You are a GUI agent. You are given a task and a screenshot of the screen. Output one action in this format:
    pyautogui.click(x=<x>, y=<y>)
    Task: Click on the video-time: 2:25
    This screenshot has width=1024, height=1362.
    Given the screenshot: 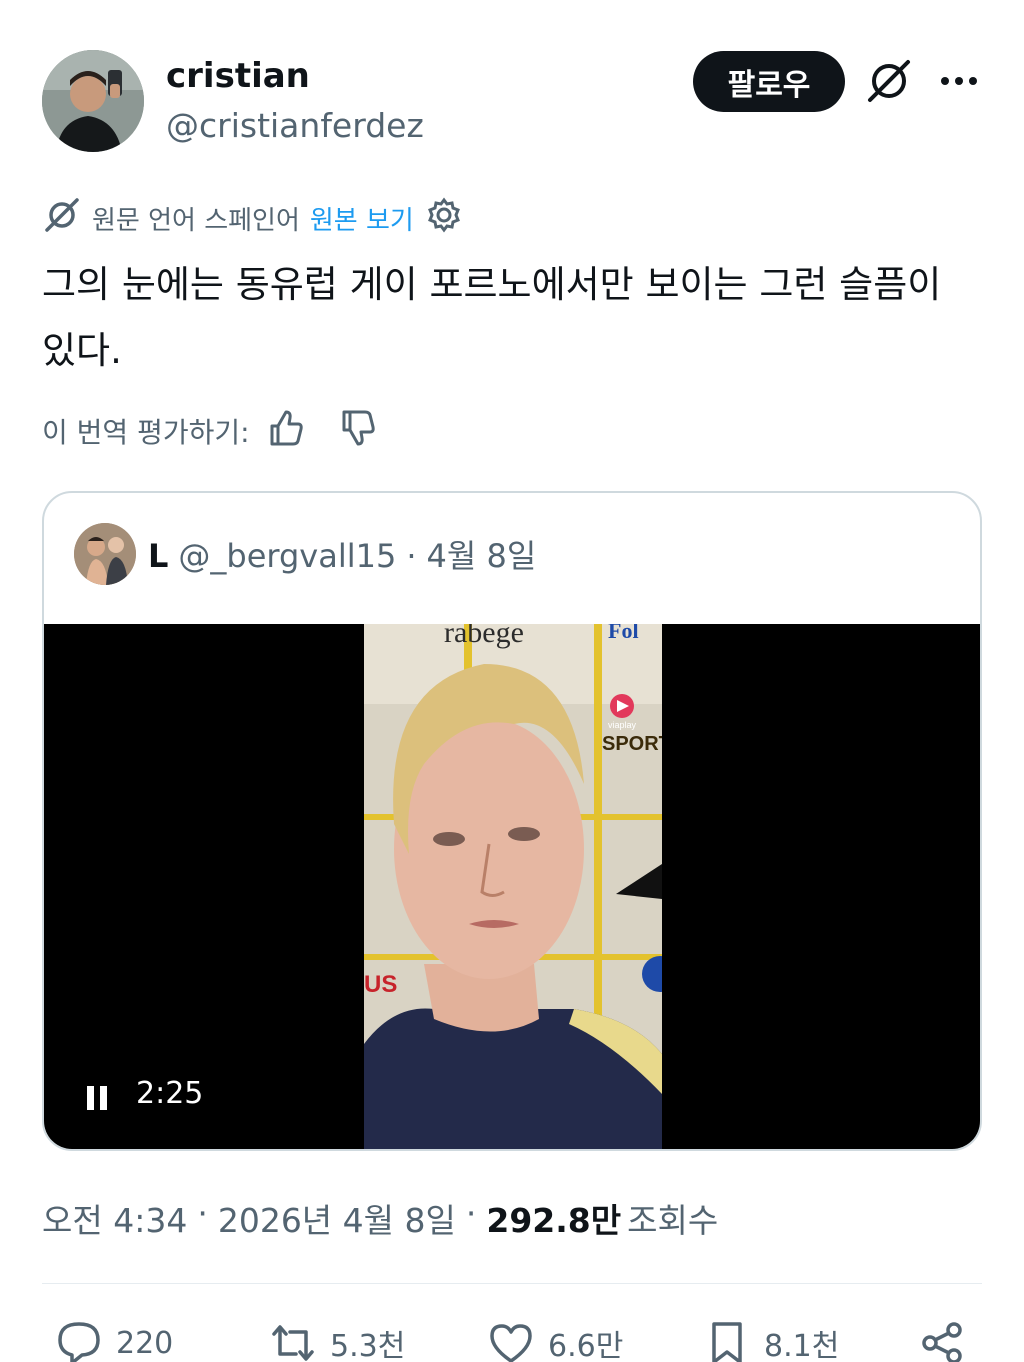 What is the action you would take?
    pyautogui.click(x=170, y=1093)
    